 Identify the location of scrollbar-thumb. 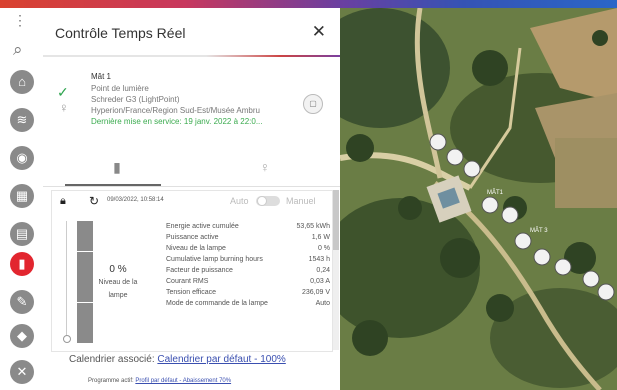
(336, 220).